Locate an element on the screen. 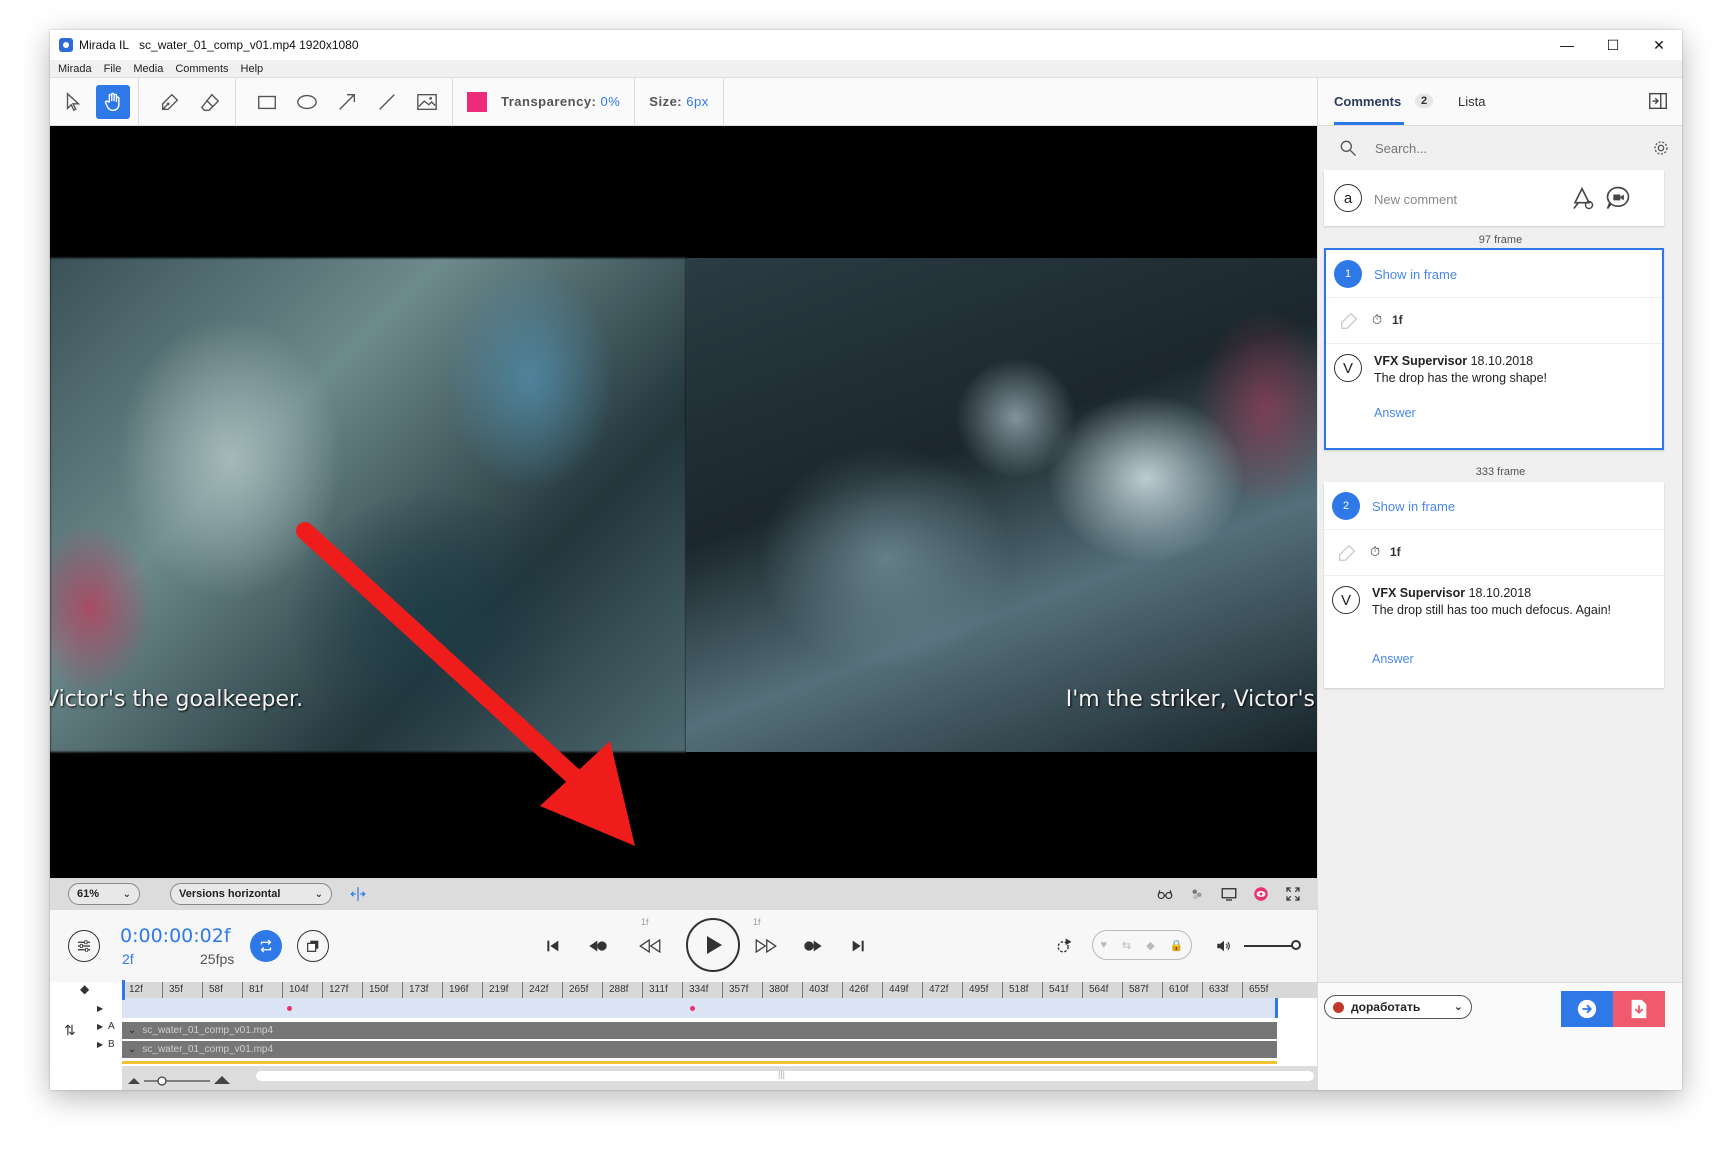 The width and height of the screenshot is (1731, 1160). volume-slider-handle is located at coordinates (1296, 945).